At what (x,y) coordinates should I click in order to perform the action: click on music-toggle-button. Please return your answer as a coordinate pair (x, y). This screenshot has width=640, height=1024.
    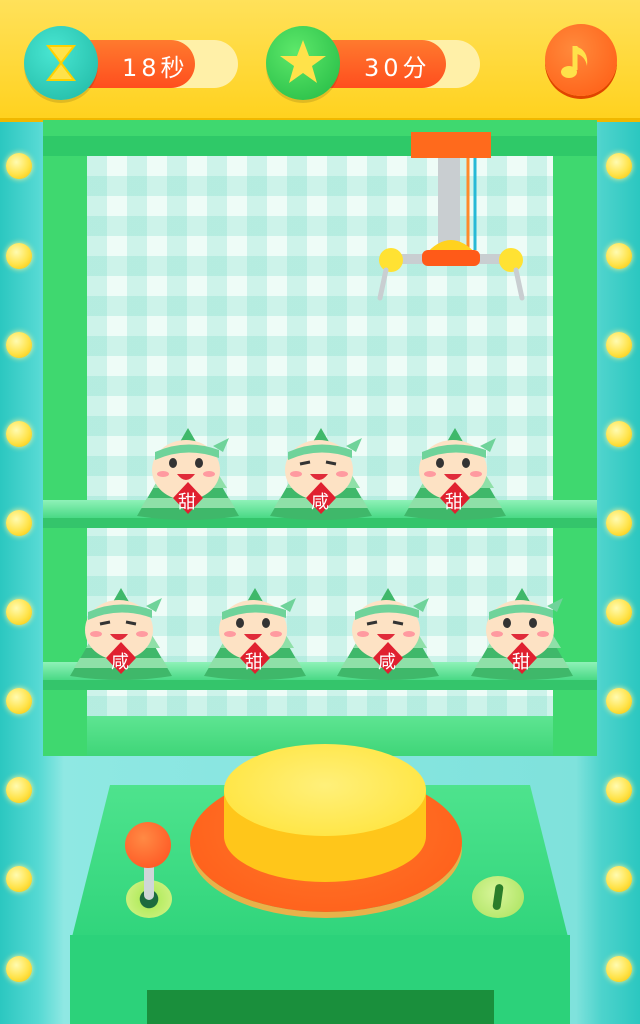
    Looking at the image, I should click on (581, 60).